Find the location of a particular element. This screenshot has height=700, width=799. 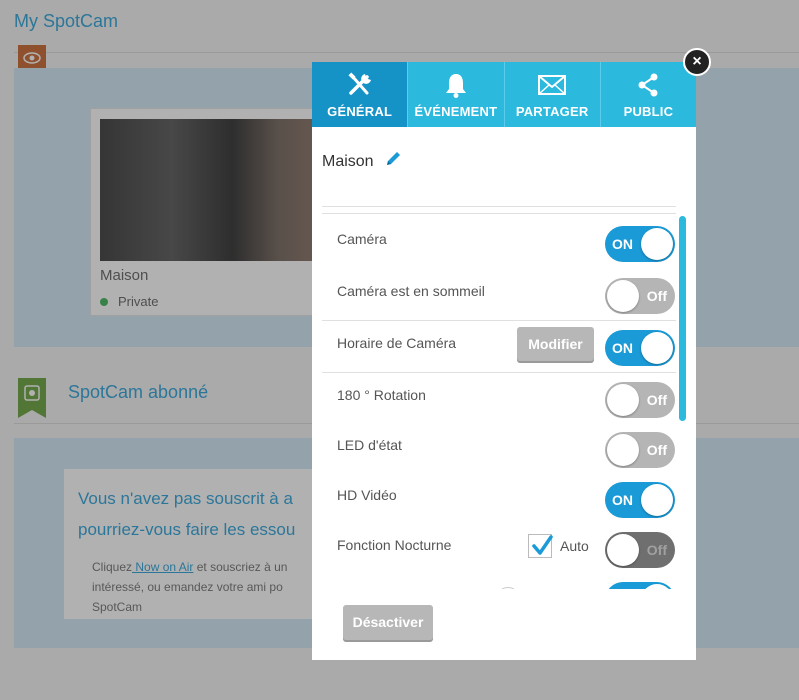

setting-label: HD Vidéo is located at coordinates (367, 495).